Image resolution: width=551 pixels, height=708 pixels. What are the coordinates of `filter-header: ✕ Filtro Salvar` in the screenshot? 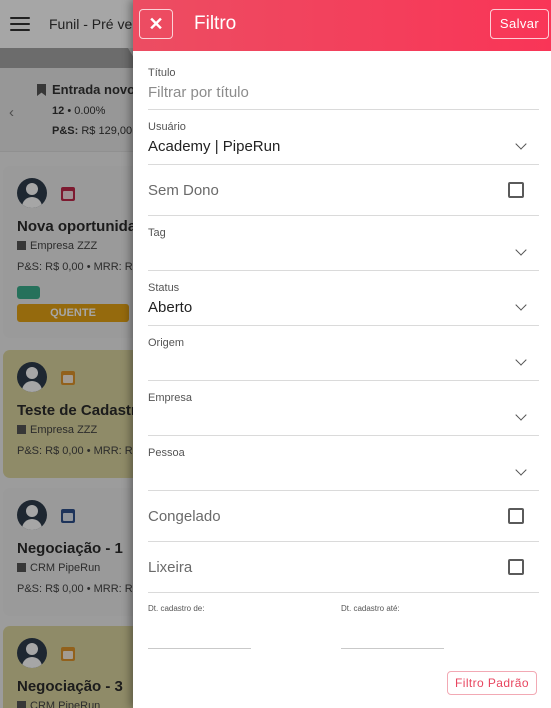 It's located at (342, 25).